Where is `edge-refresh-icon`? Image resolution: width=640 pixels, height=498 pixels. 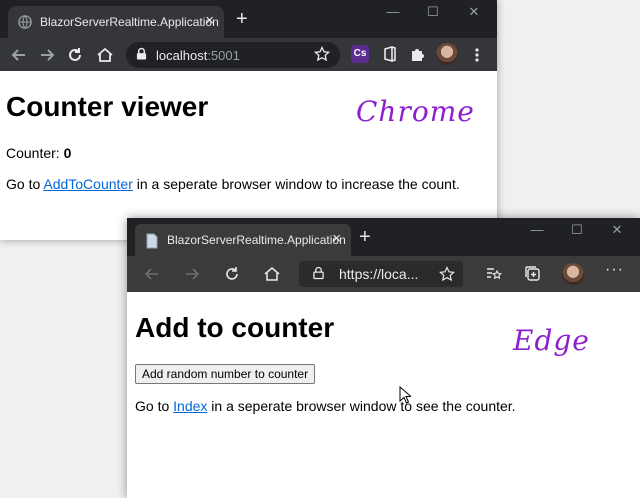 edge-refresh-icon is located at coordinates (232, 274).